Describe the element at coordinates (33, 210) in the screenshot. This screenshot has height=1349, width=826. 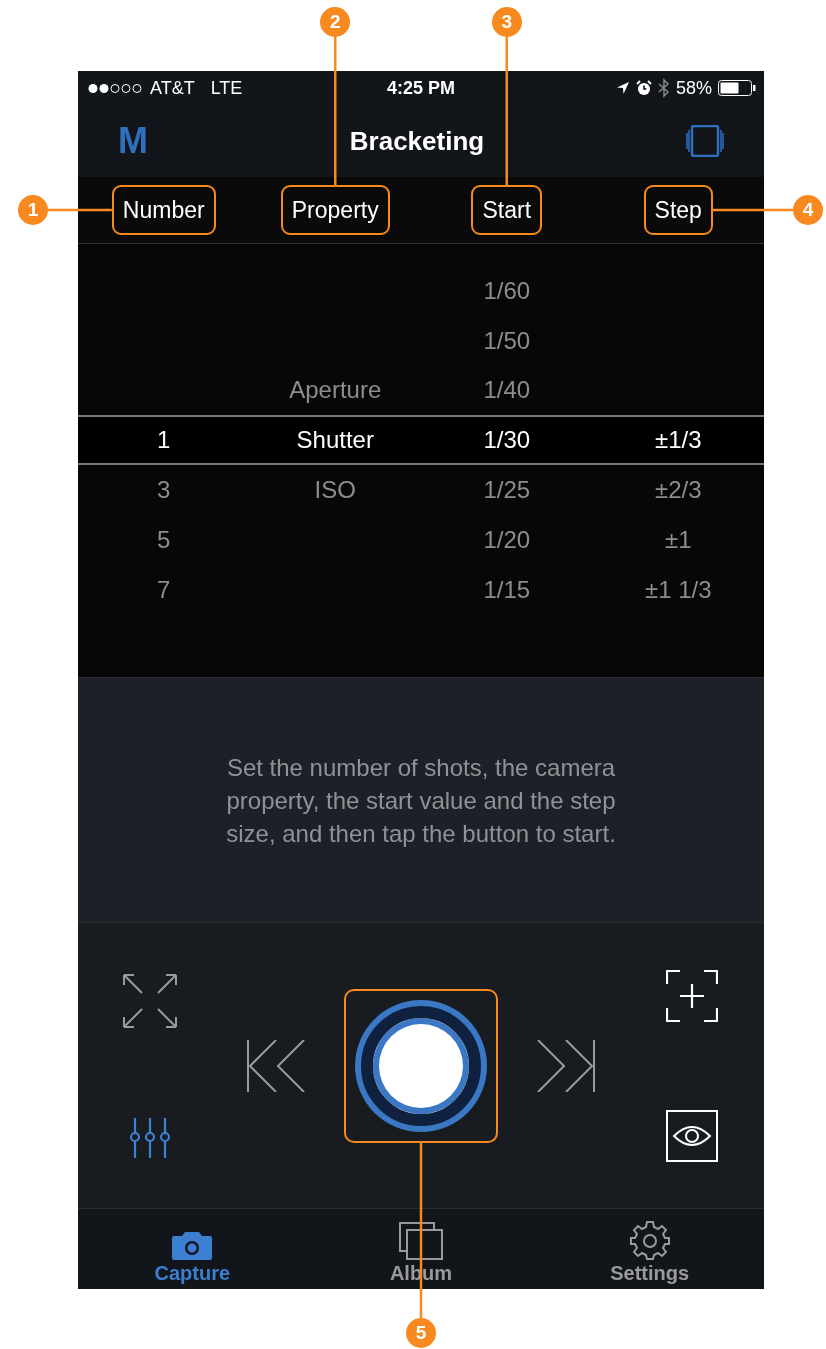
I see `callout-badge: 1` at that location.